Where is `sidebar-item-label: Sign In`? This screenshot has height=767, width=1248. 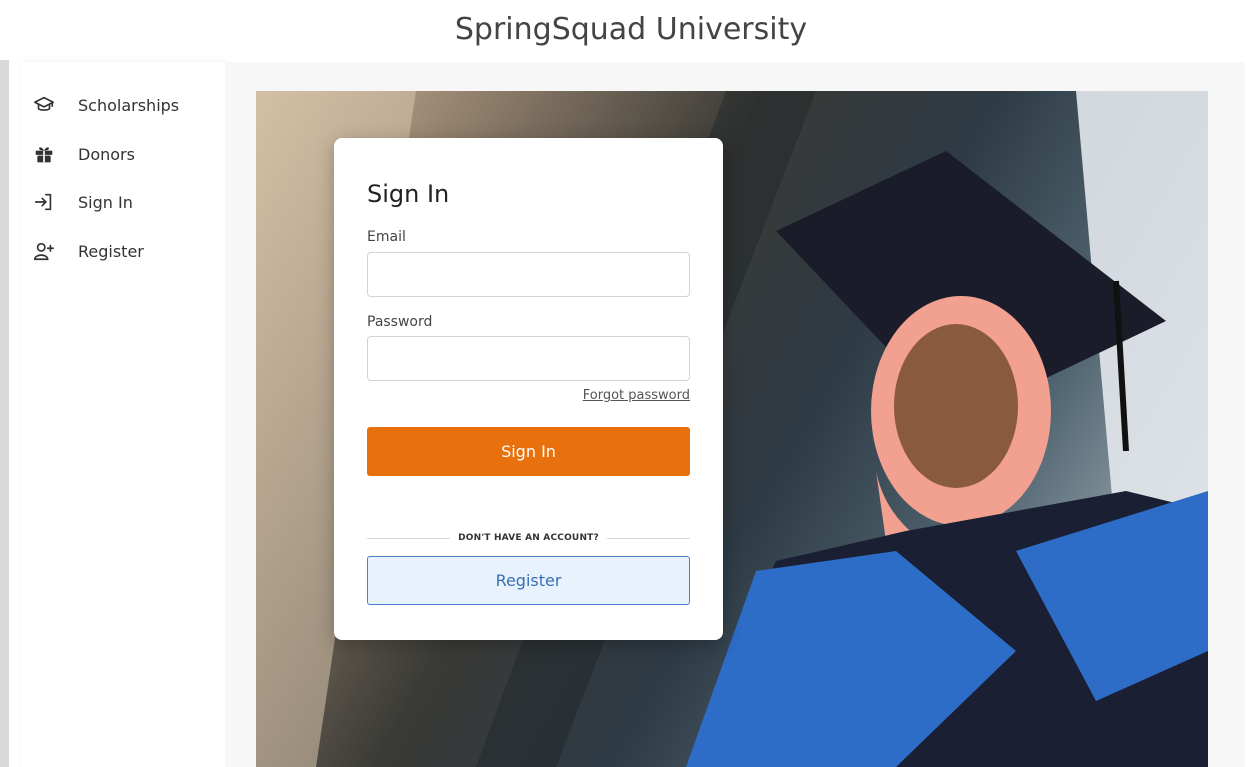 sidebar-item-label: Sign In is located at coordinates (105, 202).